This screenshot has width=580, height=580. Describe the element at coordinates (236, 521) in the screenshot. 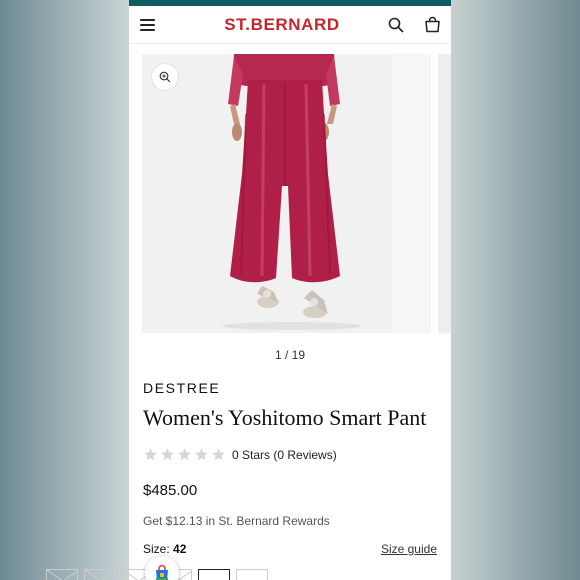

I see `rewards-text: Get $12.13 in St. Bernard Rewards` at that location.